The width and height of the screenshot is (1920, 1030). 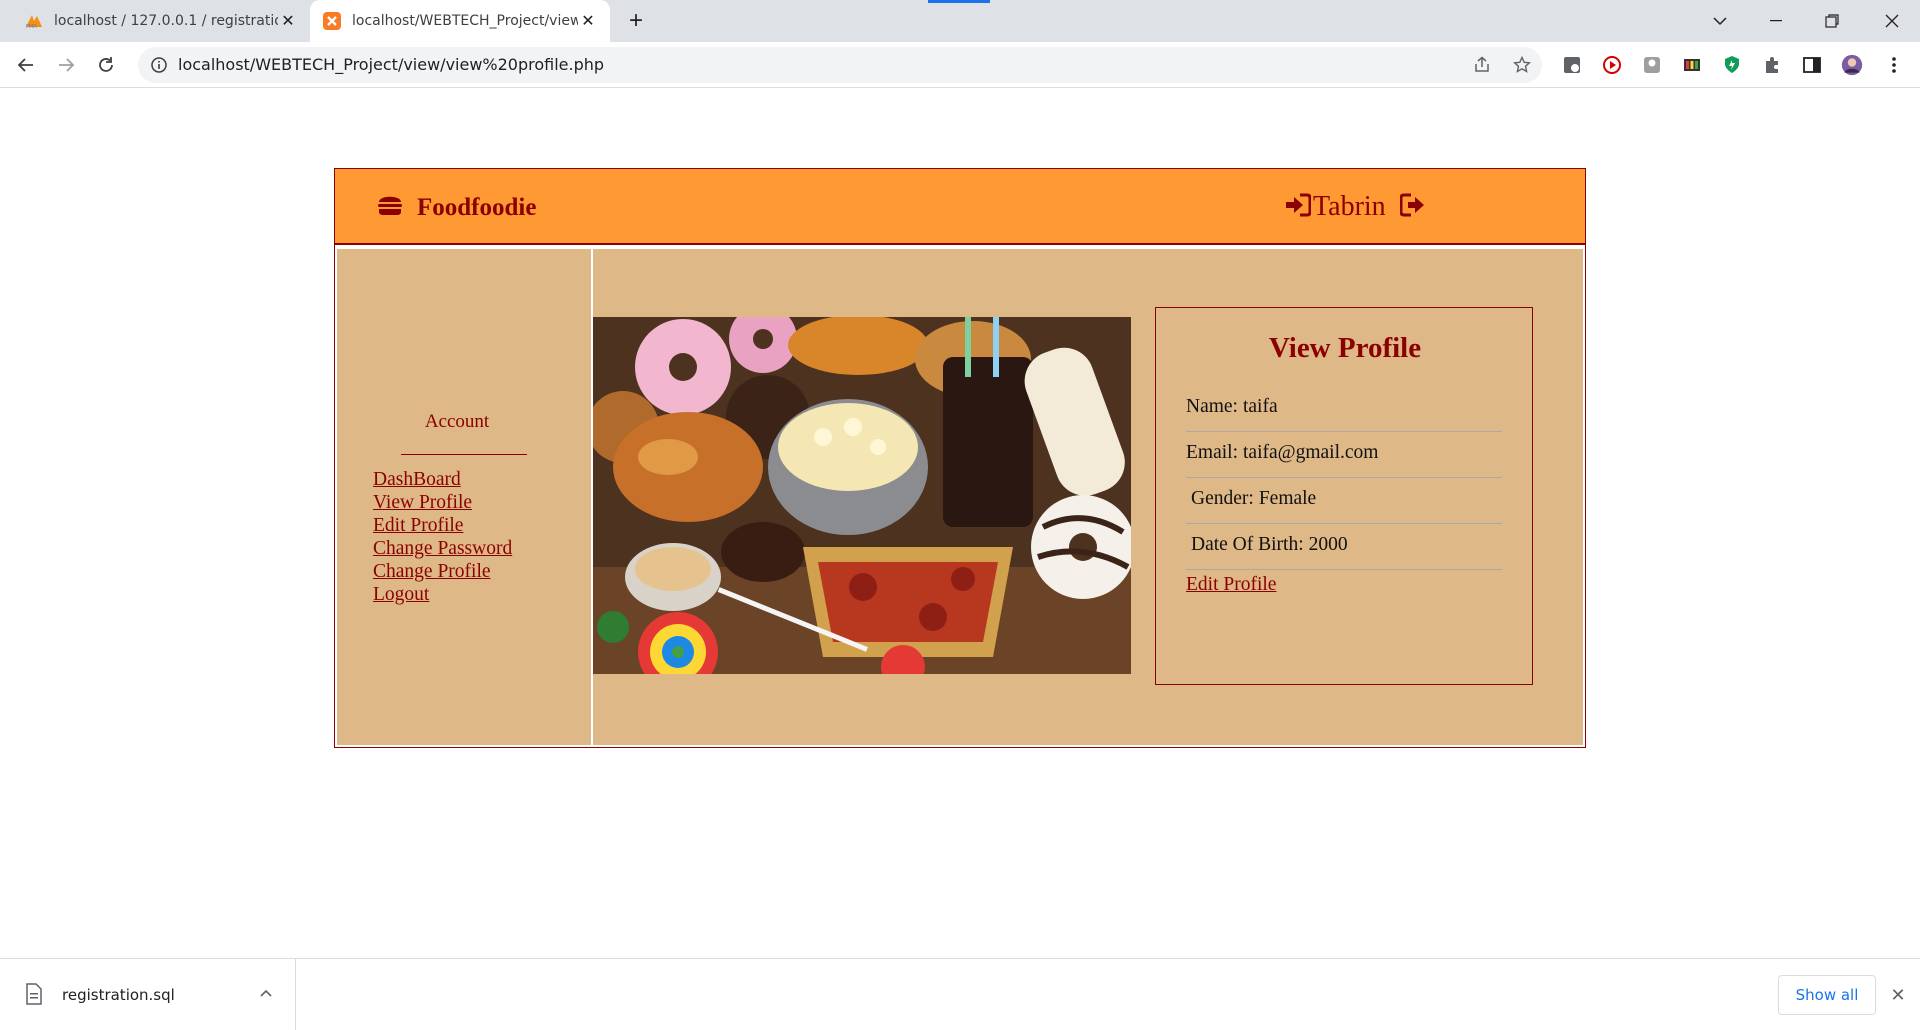 What do you see at coordinates (1692, 65) in the screenshot?
I see `color-extension-icon` at bounding box center [1692, 65].